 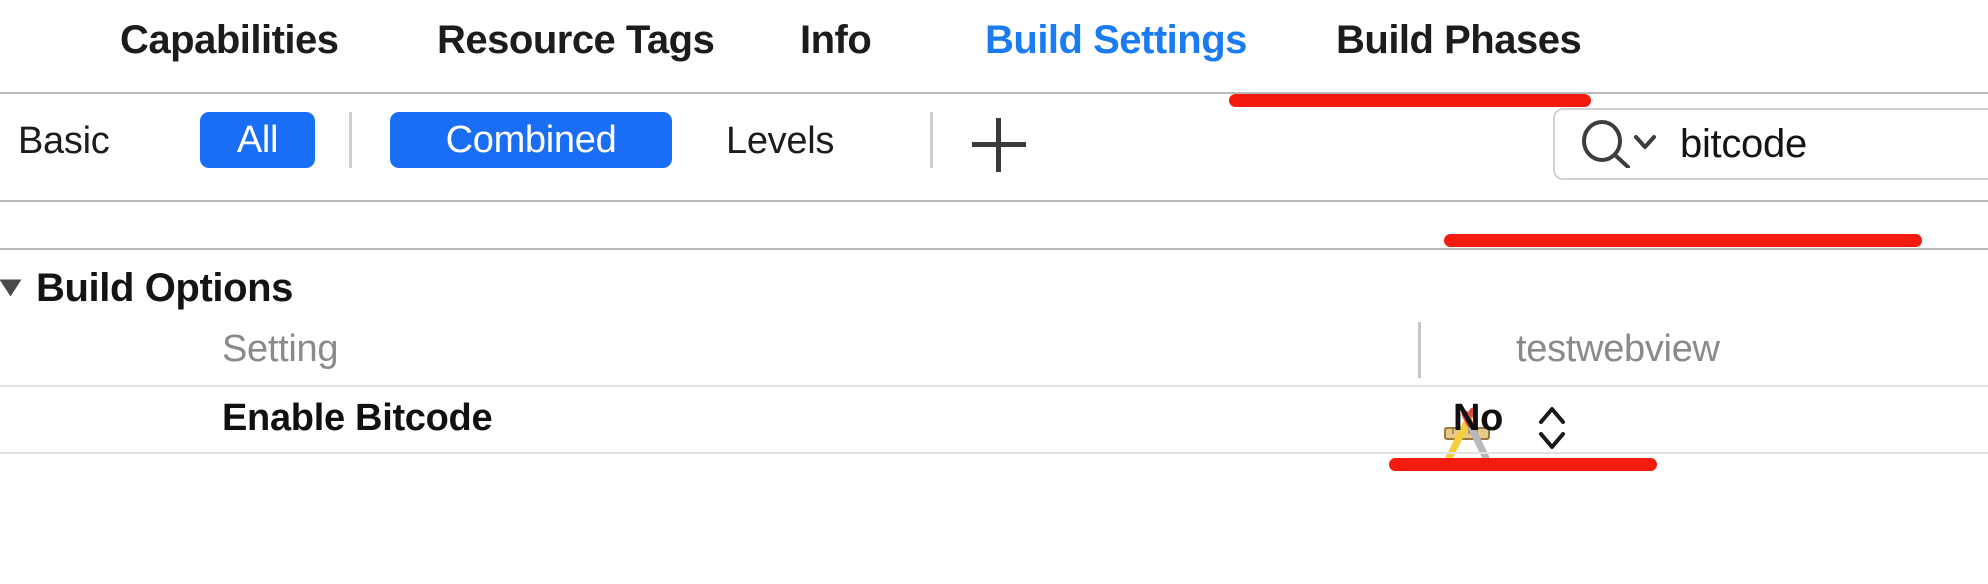 What do you see at coordinates (1552, 428) in the screenshot?
I see `up-down-chevron-icon` at bounding box center [1552, 428].